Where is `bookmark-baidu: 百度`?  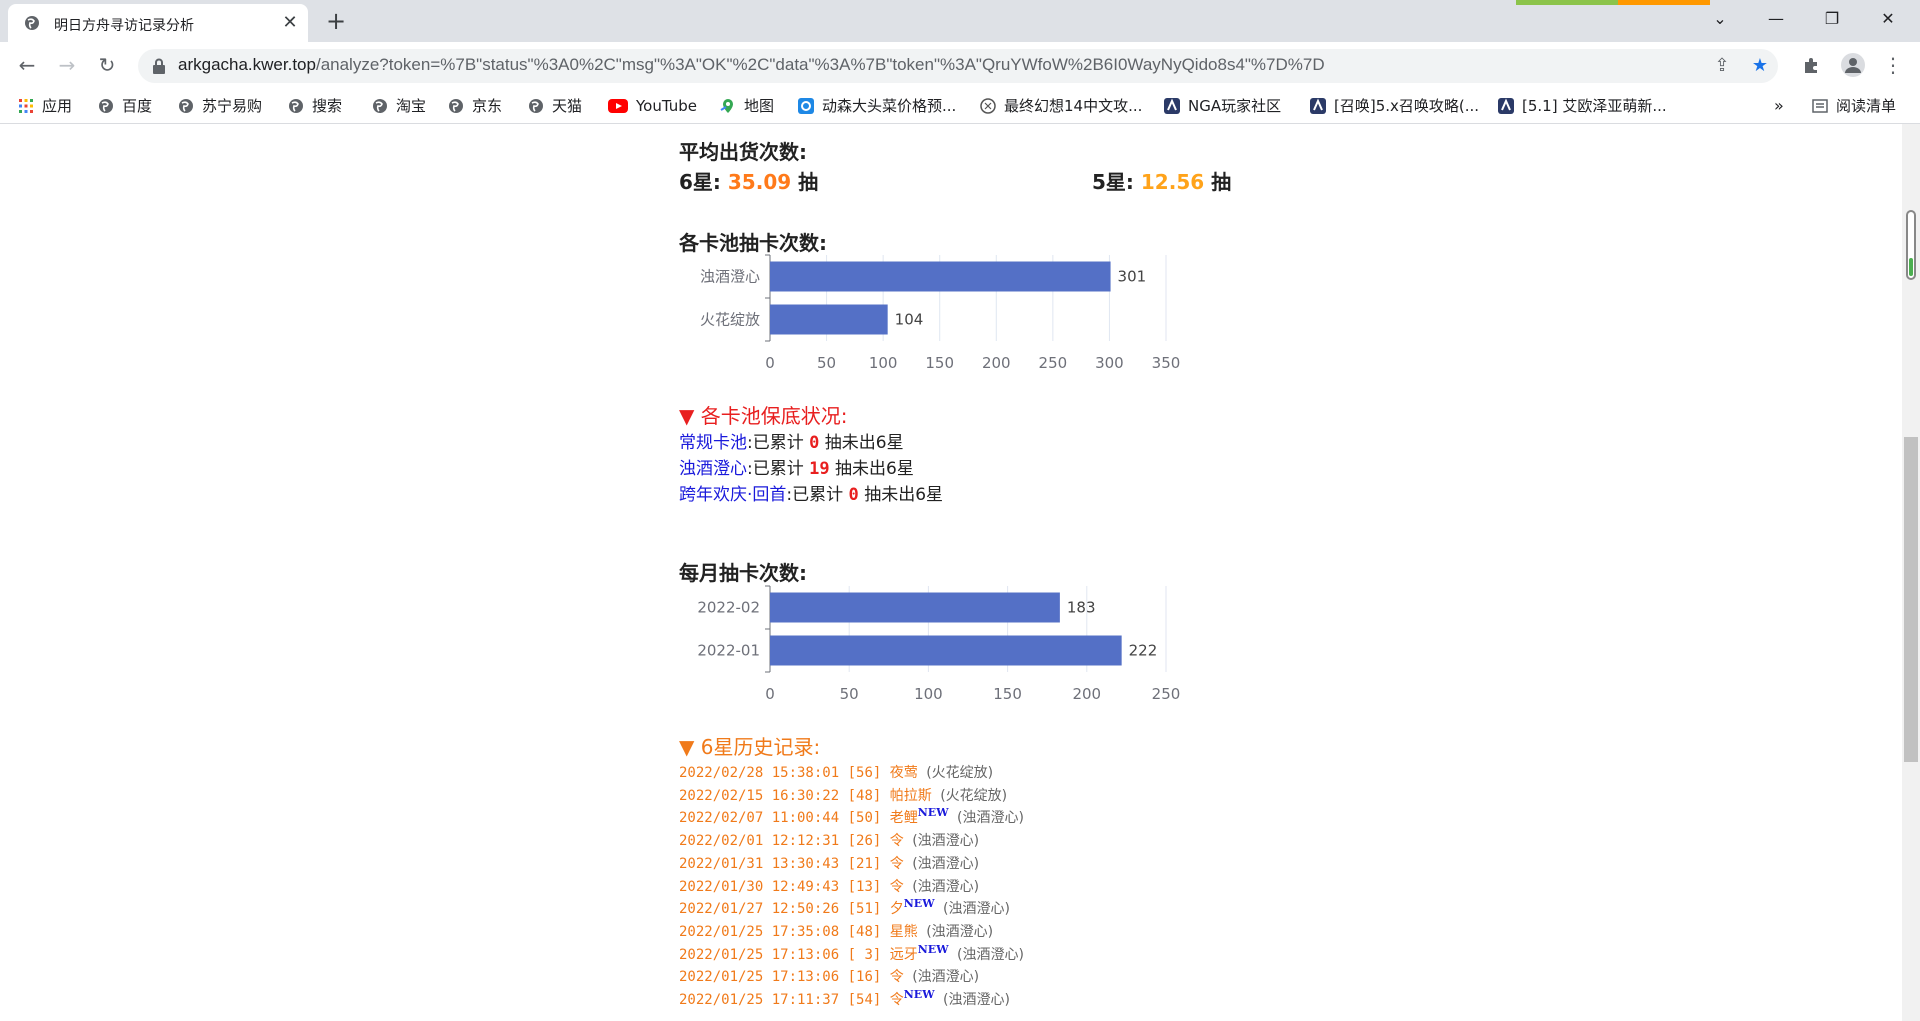
bookmark-baidu: 百度 is located at coordinates (125, 106).